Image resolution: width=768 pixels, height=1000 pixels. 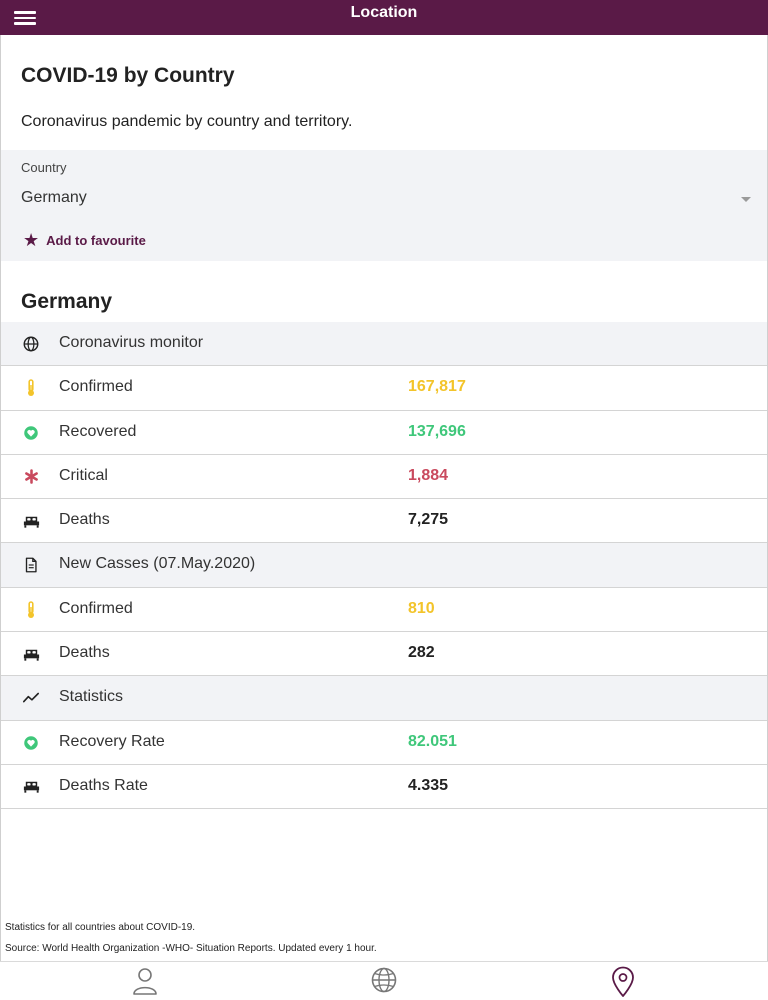 I want to click on section-header-monitor: Coronavirus monitor, so click(x=384, y=344).